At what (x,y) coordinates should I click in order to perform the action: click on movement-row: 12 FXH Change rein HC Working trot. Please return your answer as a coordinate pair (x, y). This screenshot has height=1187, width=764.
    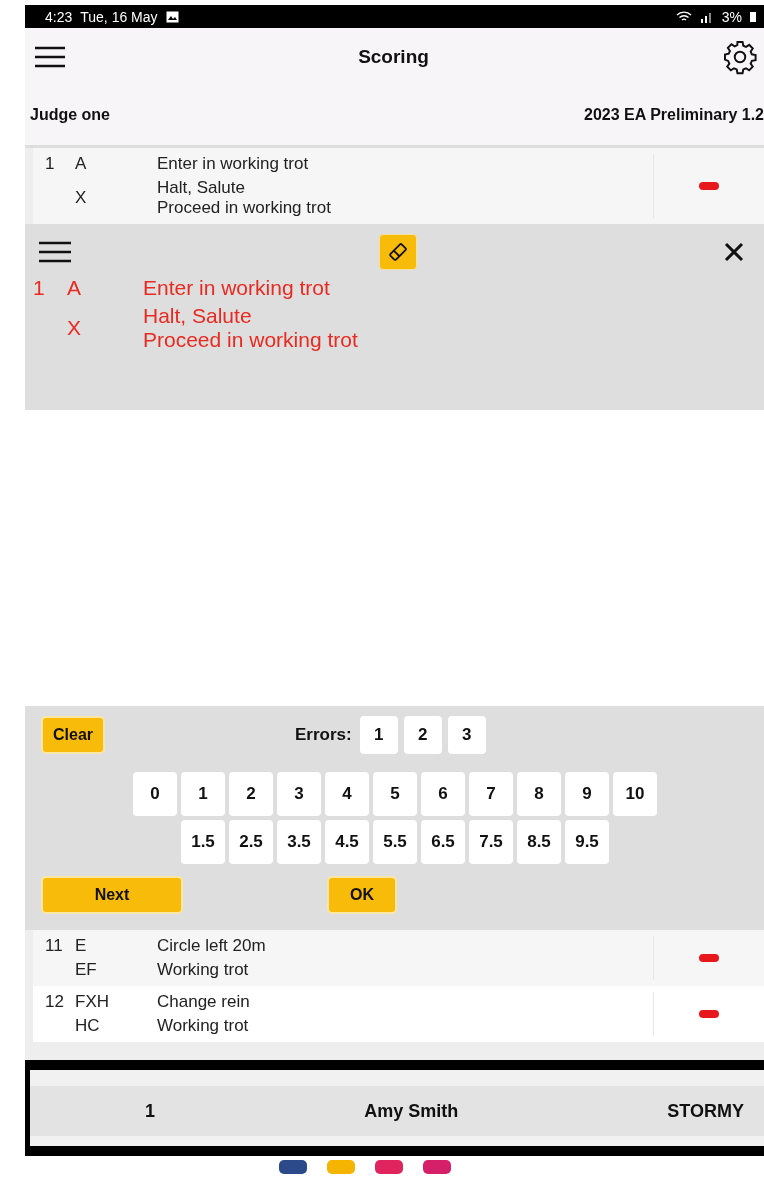
    Looking at the image, I should click on (398, 1014).